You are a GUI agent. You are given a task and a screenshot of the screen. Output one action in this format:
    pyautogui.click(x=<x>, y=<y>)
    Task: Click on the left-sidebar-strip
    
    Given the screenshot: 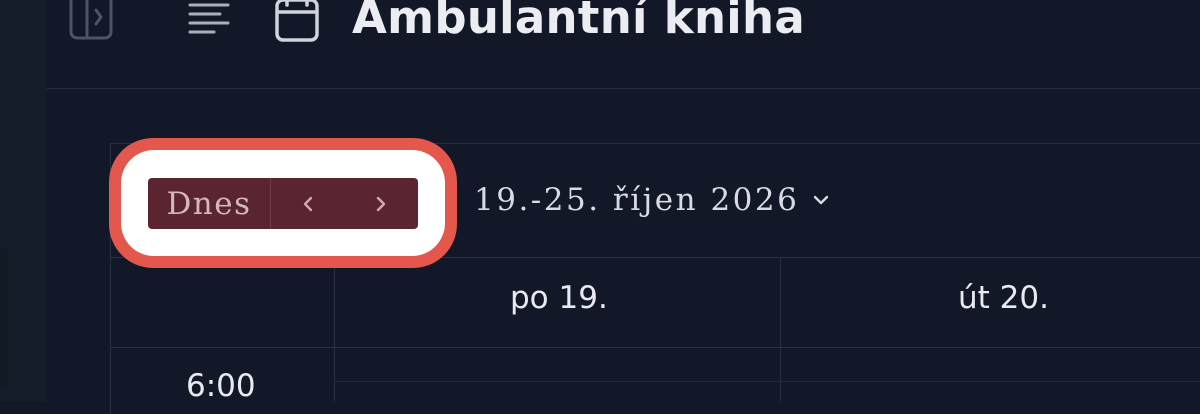 What is the action you would take?
    pyautogui.click(x=23, y=200)
    